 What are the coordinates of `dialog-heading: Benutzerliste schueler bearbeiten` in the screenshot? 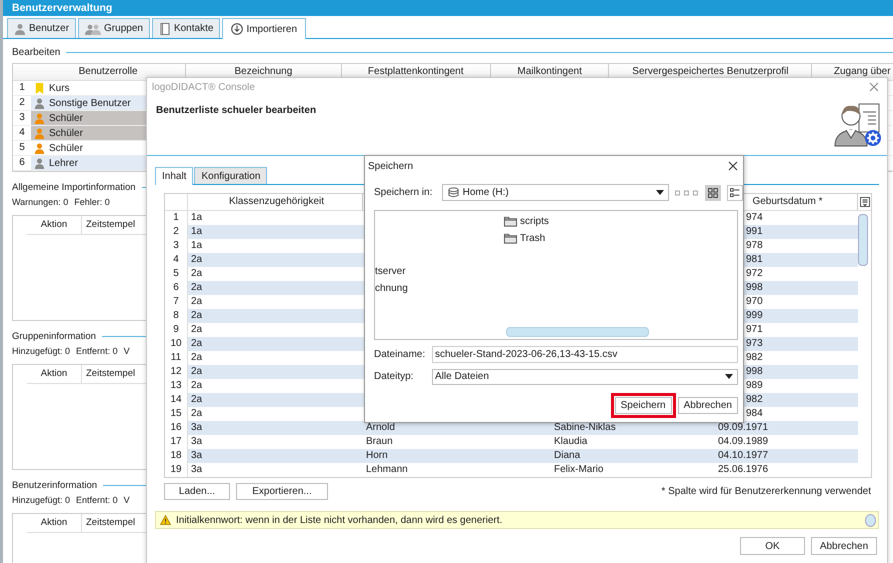 It's located at (236, 111).